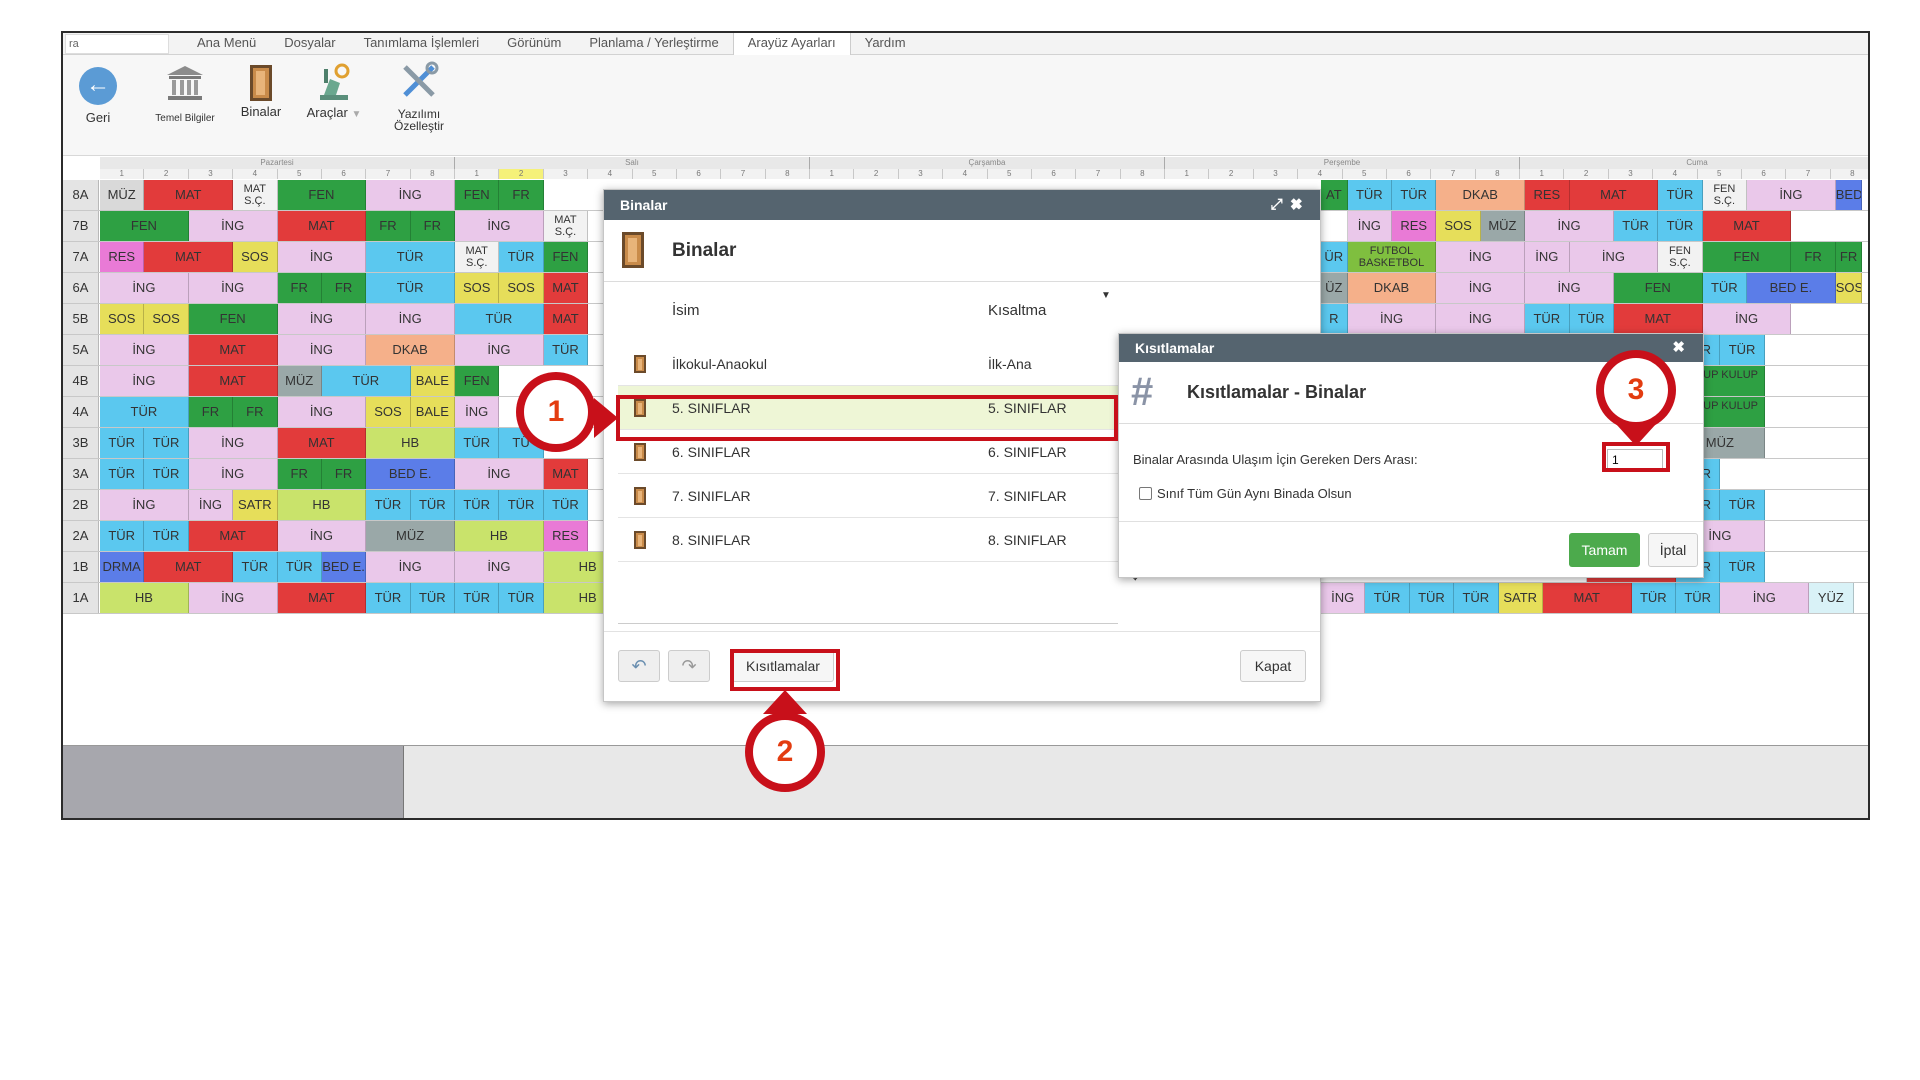 This screenshot has width=1920, height=1080. I want to click on ayni-bina-checkbox, so click(1145, 493).